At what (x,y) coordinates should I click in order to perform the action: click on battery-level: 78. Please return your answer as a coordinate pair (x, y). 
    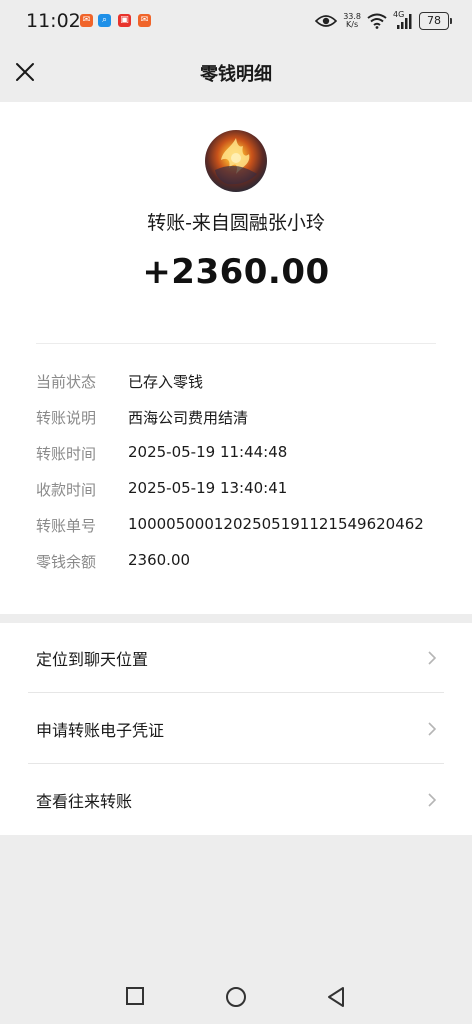
    Looking at the image, I should click on (434, 21).